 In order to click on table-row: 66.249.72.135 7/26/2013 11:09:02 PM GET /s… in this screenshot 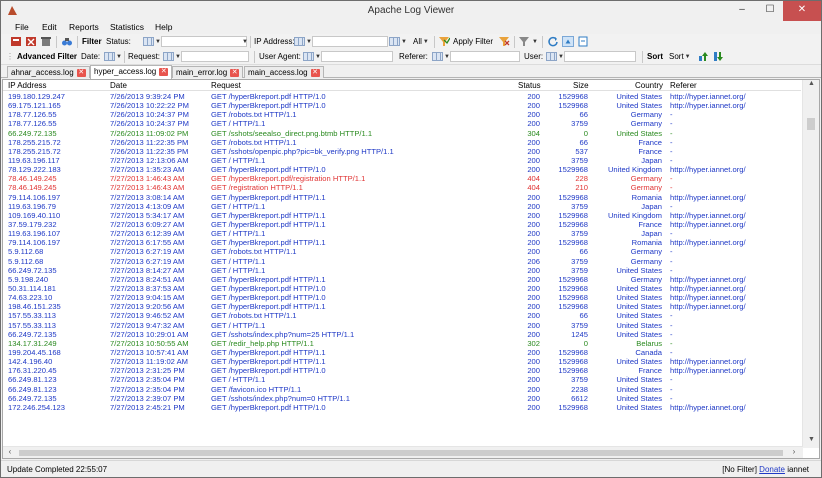, I will do `click(402, 133)`.